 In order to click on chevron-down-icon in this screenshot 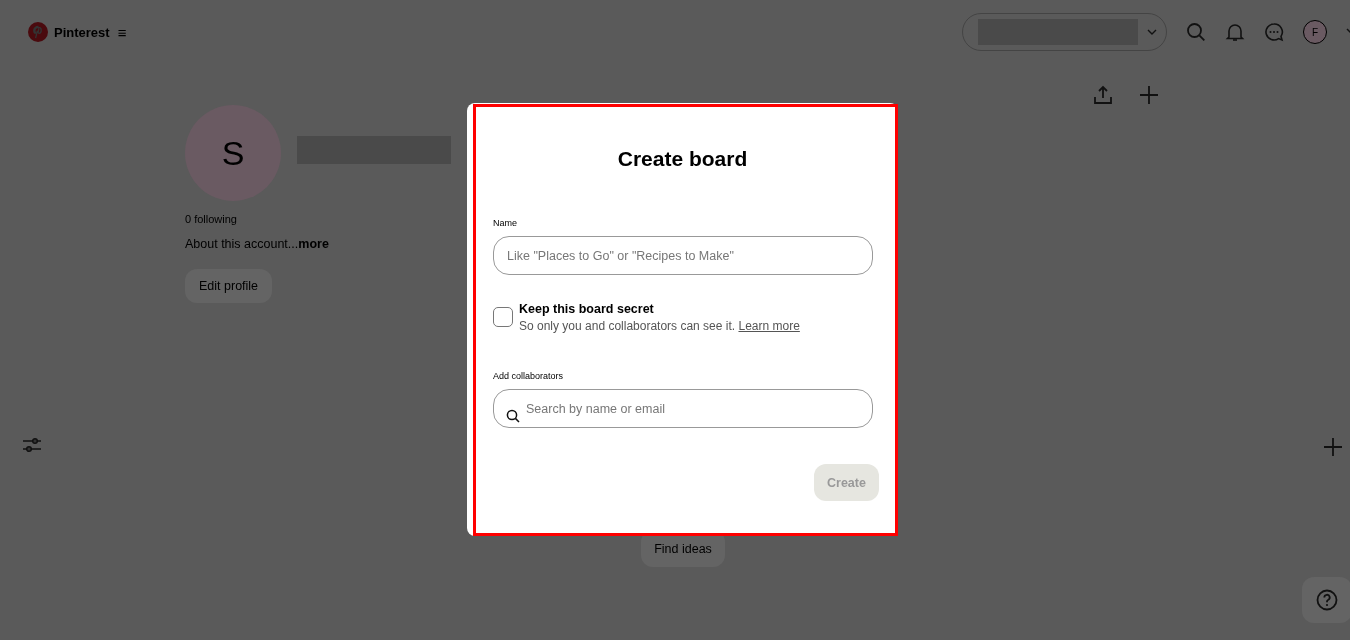, I will do `click(1152, 32)`.